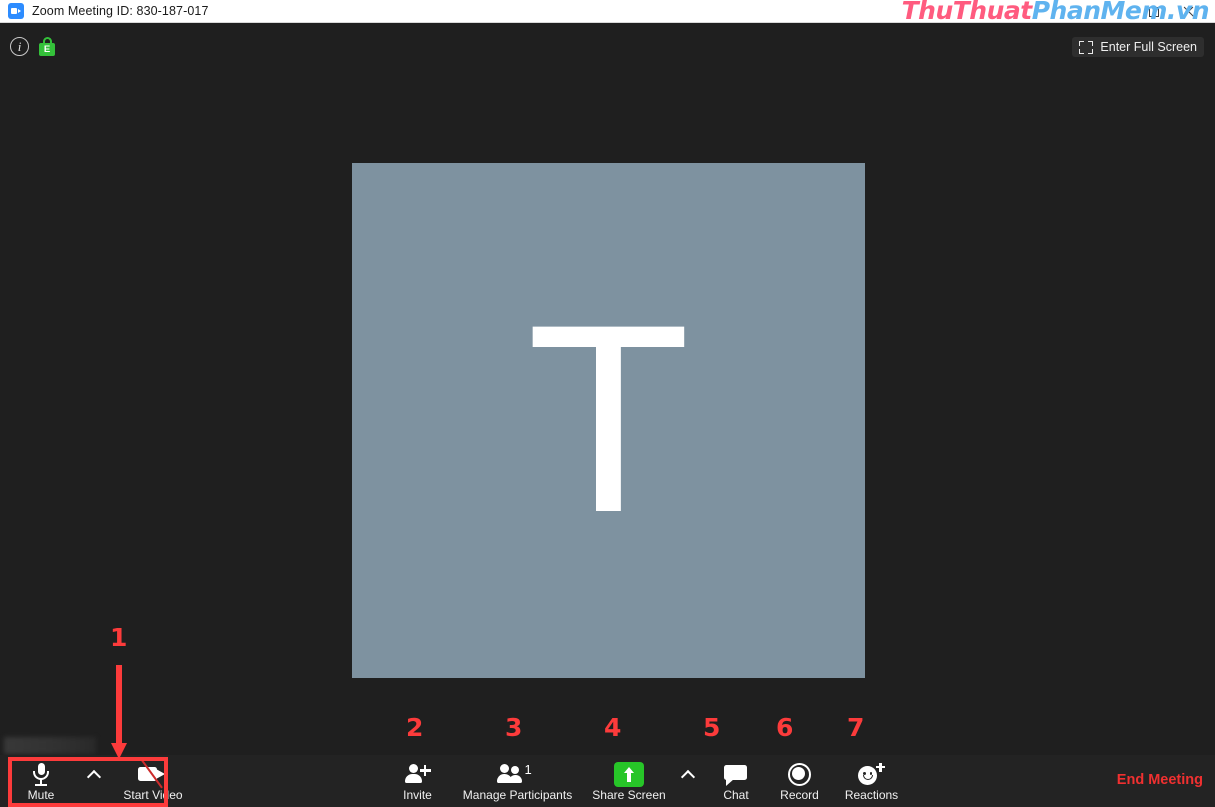  I want to click on maximize-icon, so click(1154, 11).